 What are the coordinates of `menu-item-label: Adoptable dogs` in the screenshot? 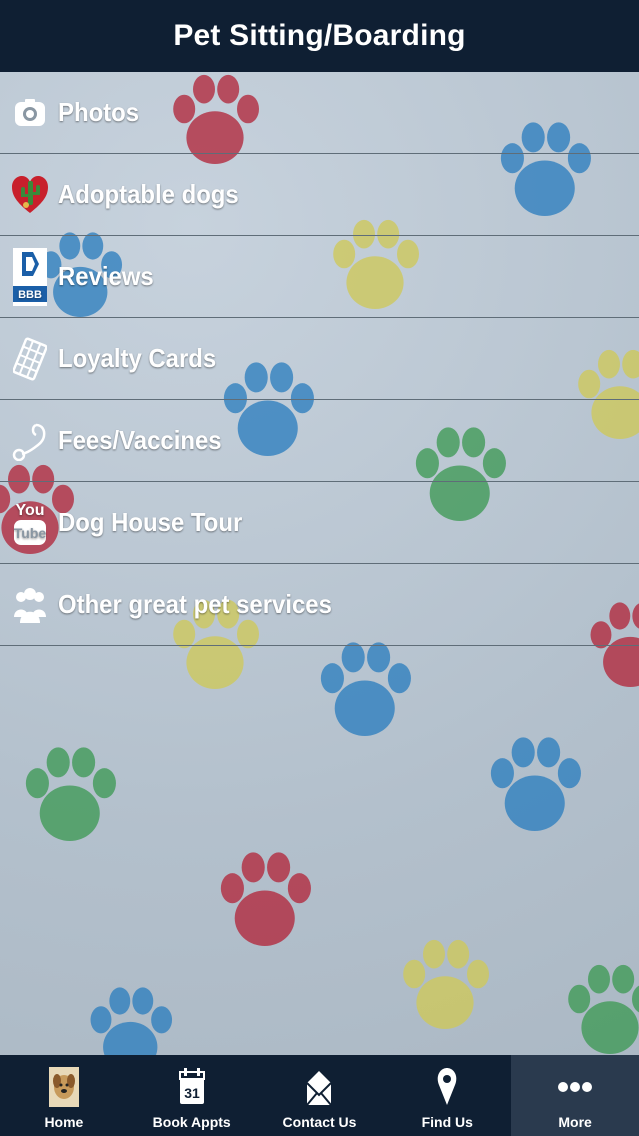 It's located at (148, 194).